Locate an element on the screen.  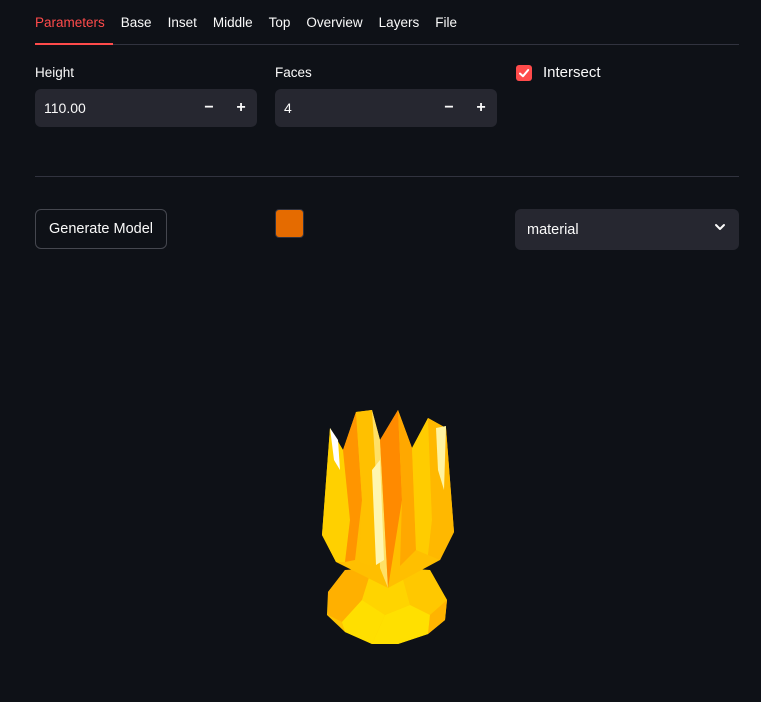
divider is located at coordinates (387, 176).